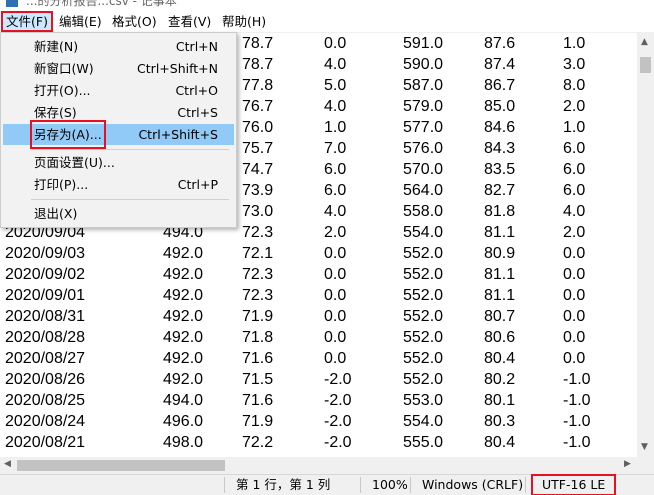  Describe the element at coordinates (500, 169) in the screenshot. I see `text-cell: 83.5` at that location.